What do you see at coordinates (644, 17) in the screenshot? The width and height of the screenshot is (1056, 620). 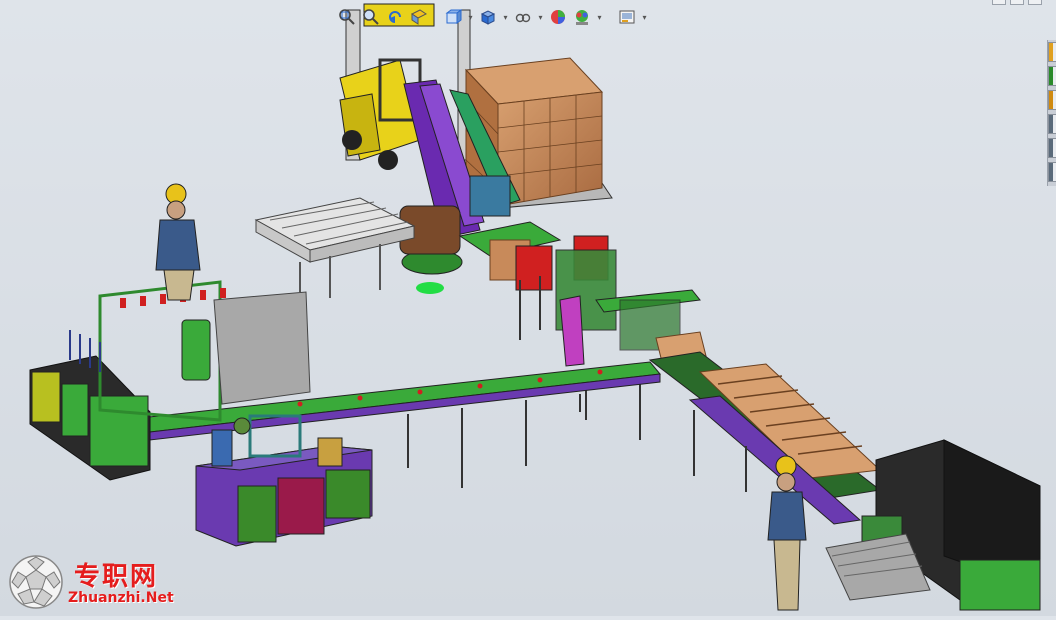 I see `view-settings-dropdown: ▾` at bounding box center [644, 17].